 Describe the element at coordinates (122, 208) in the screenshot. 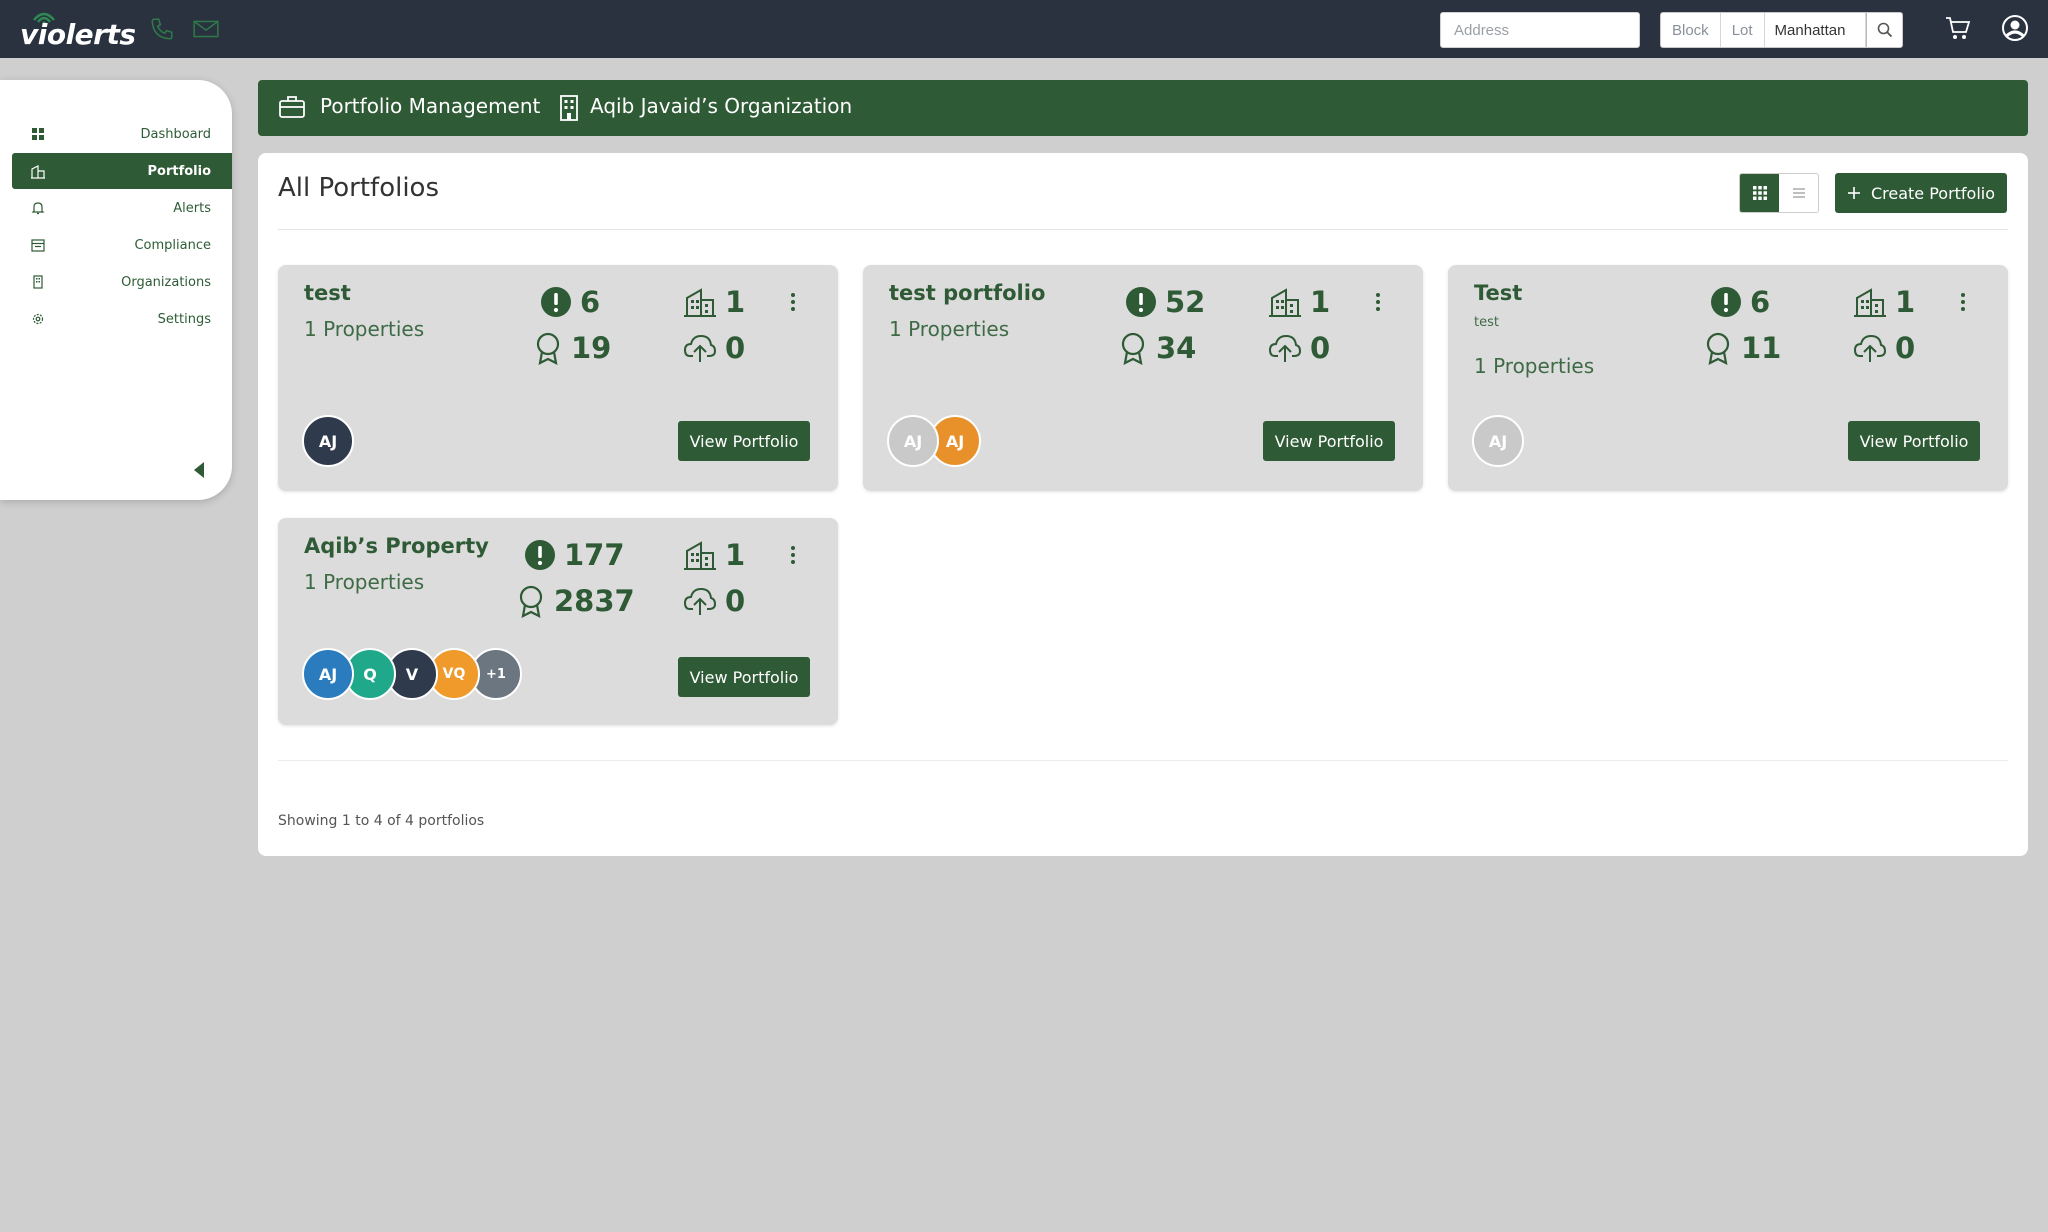

I see `sidebar-item-alerts: Alerts` at that location.